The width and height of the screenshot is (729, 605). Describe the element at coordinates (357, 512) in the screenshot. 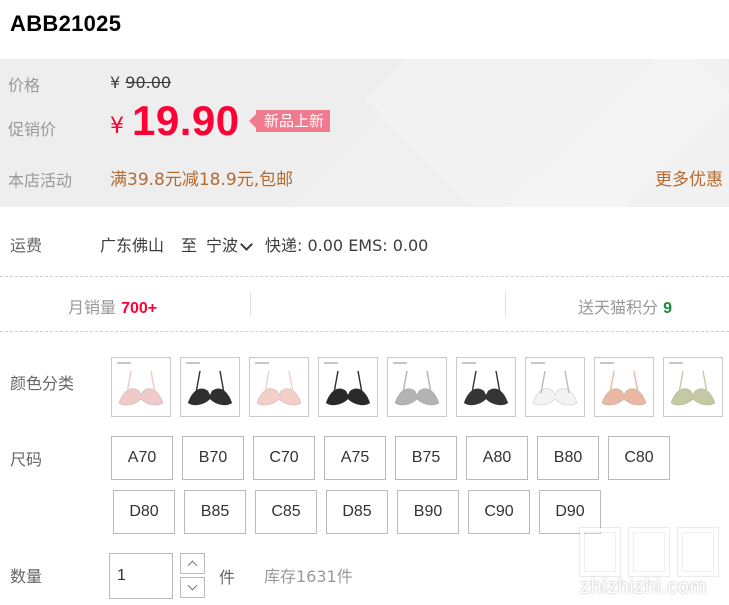

I see `size-option: D85` at that location.